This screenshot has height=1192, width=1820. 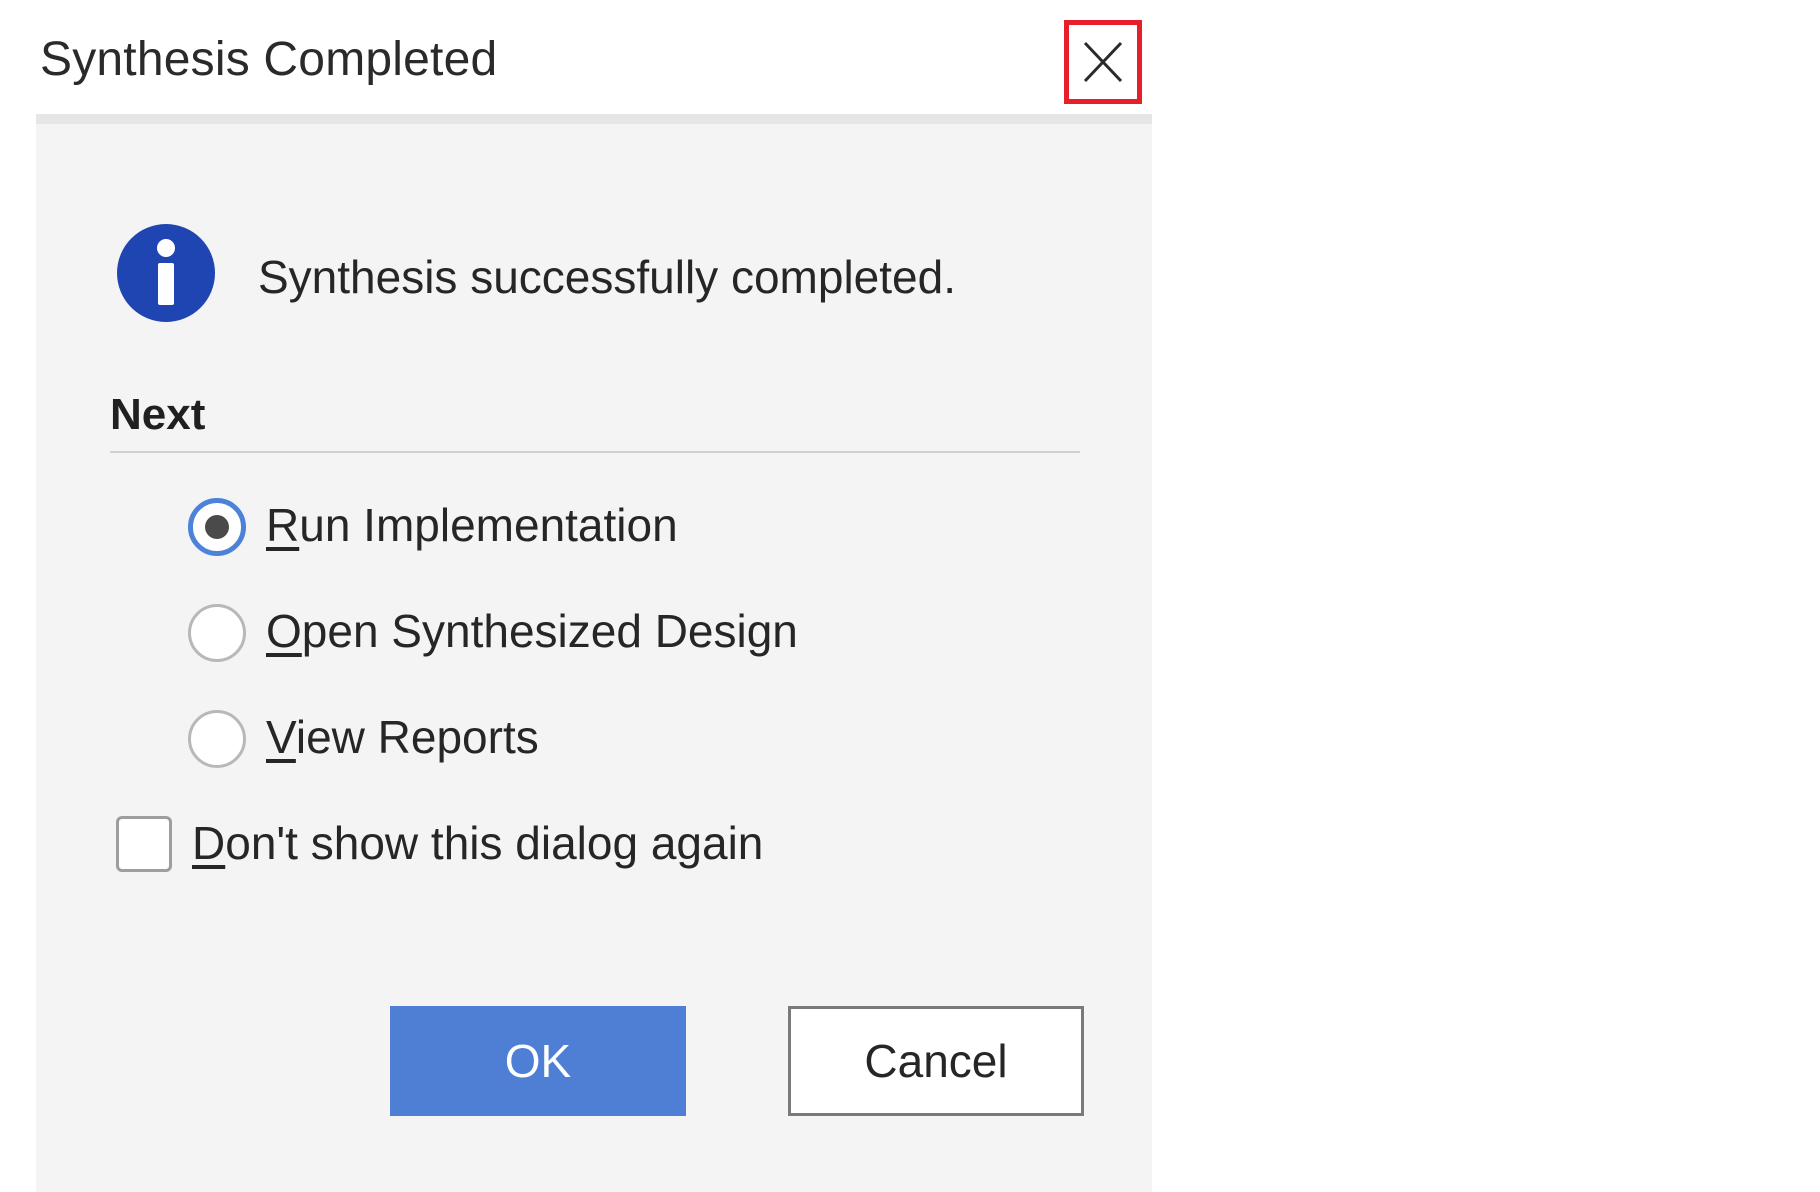 I want to click on radio-run-implementation: Run Implementation, so click(x=438, y=526).